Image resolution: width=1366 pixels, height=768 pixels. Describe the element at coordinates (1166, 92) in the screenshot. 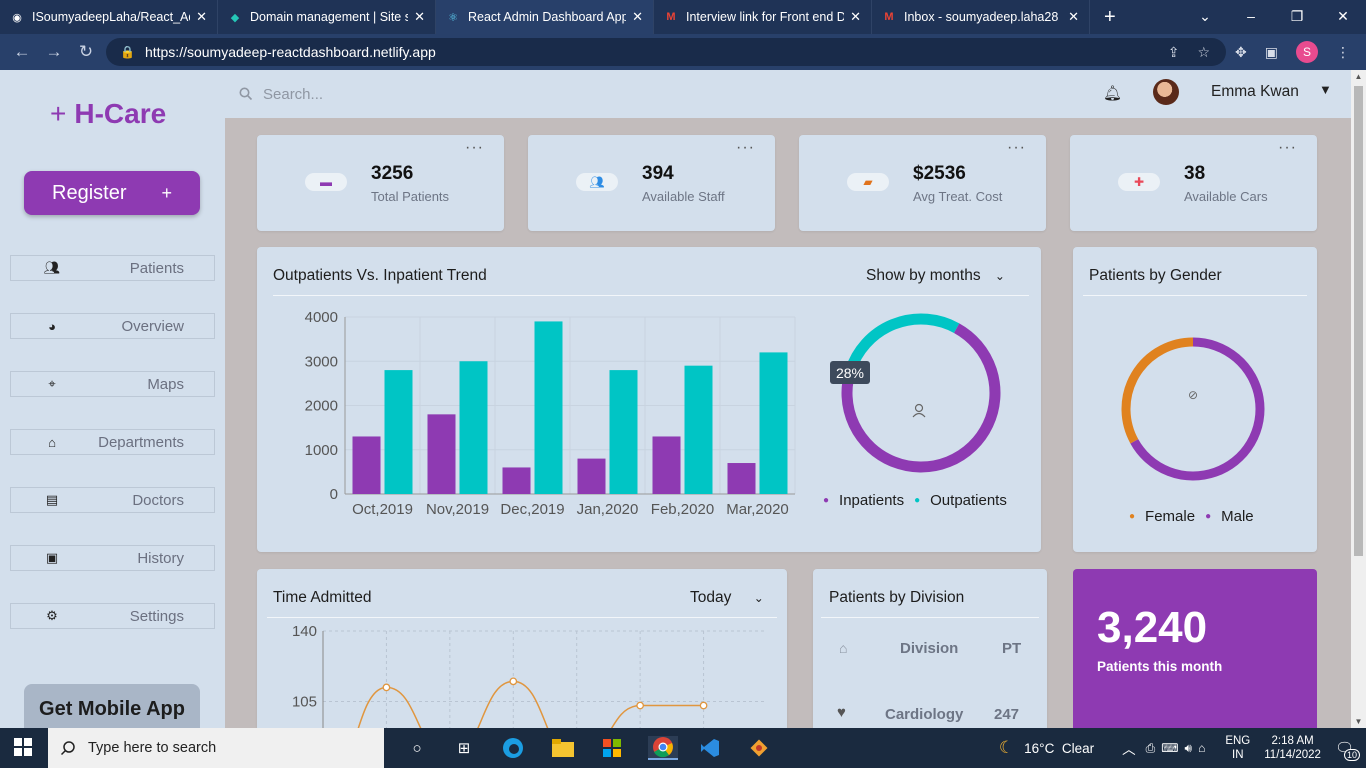

I see `user-avatar` at that location.